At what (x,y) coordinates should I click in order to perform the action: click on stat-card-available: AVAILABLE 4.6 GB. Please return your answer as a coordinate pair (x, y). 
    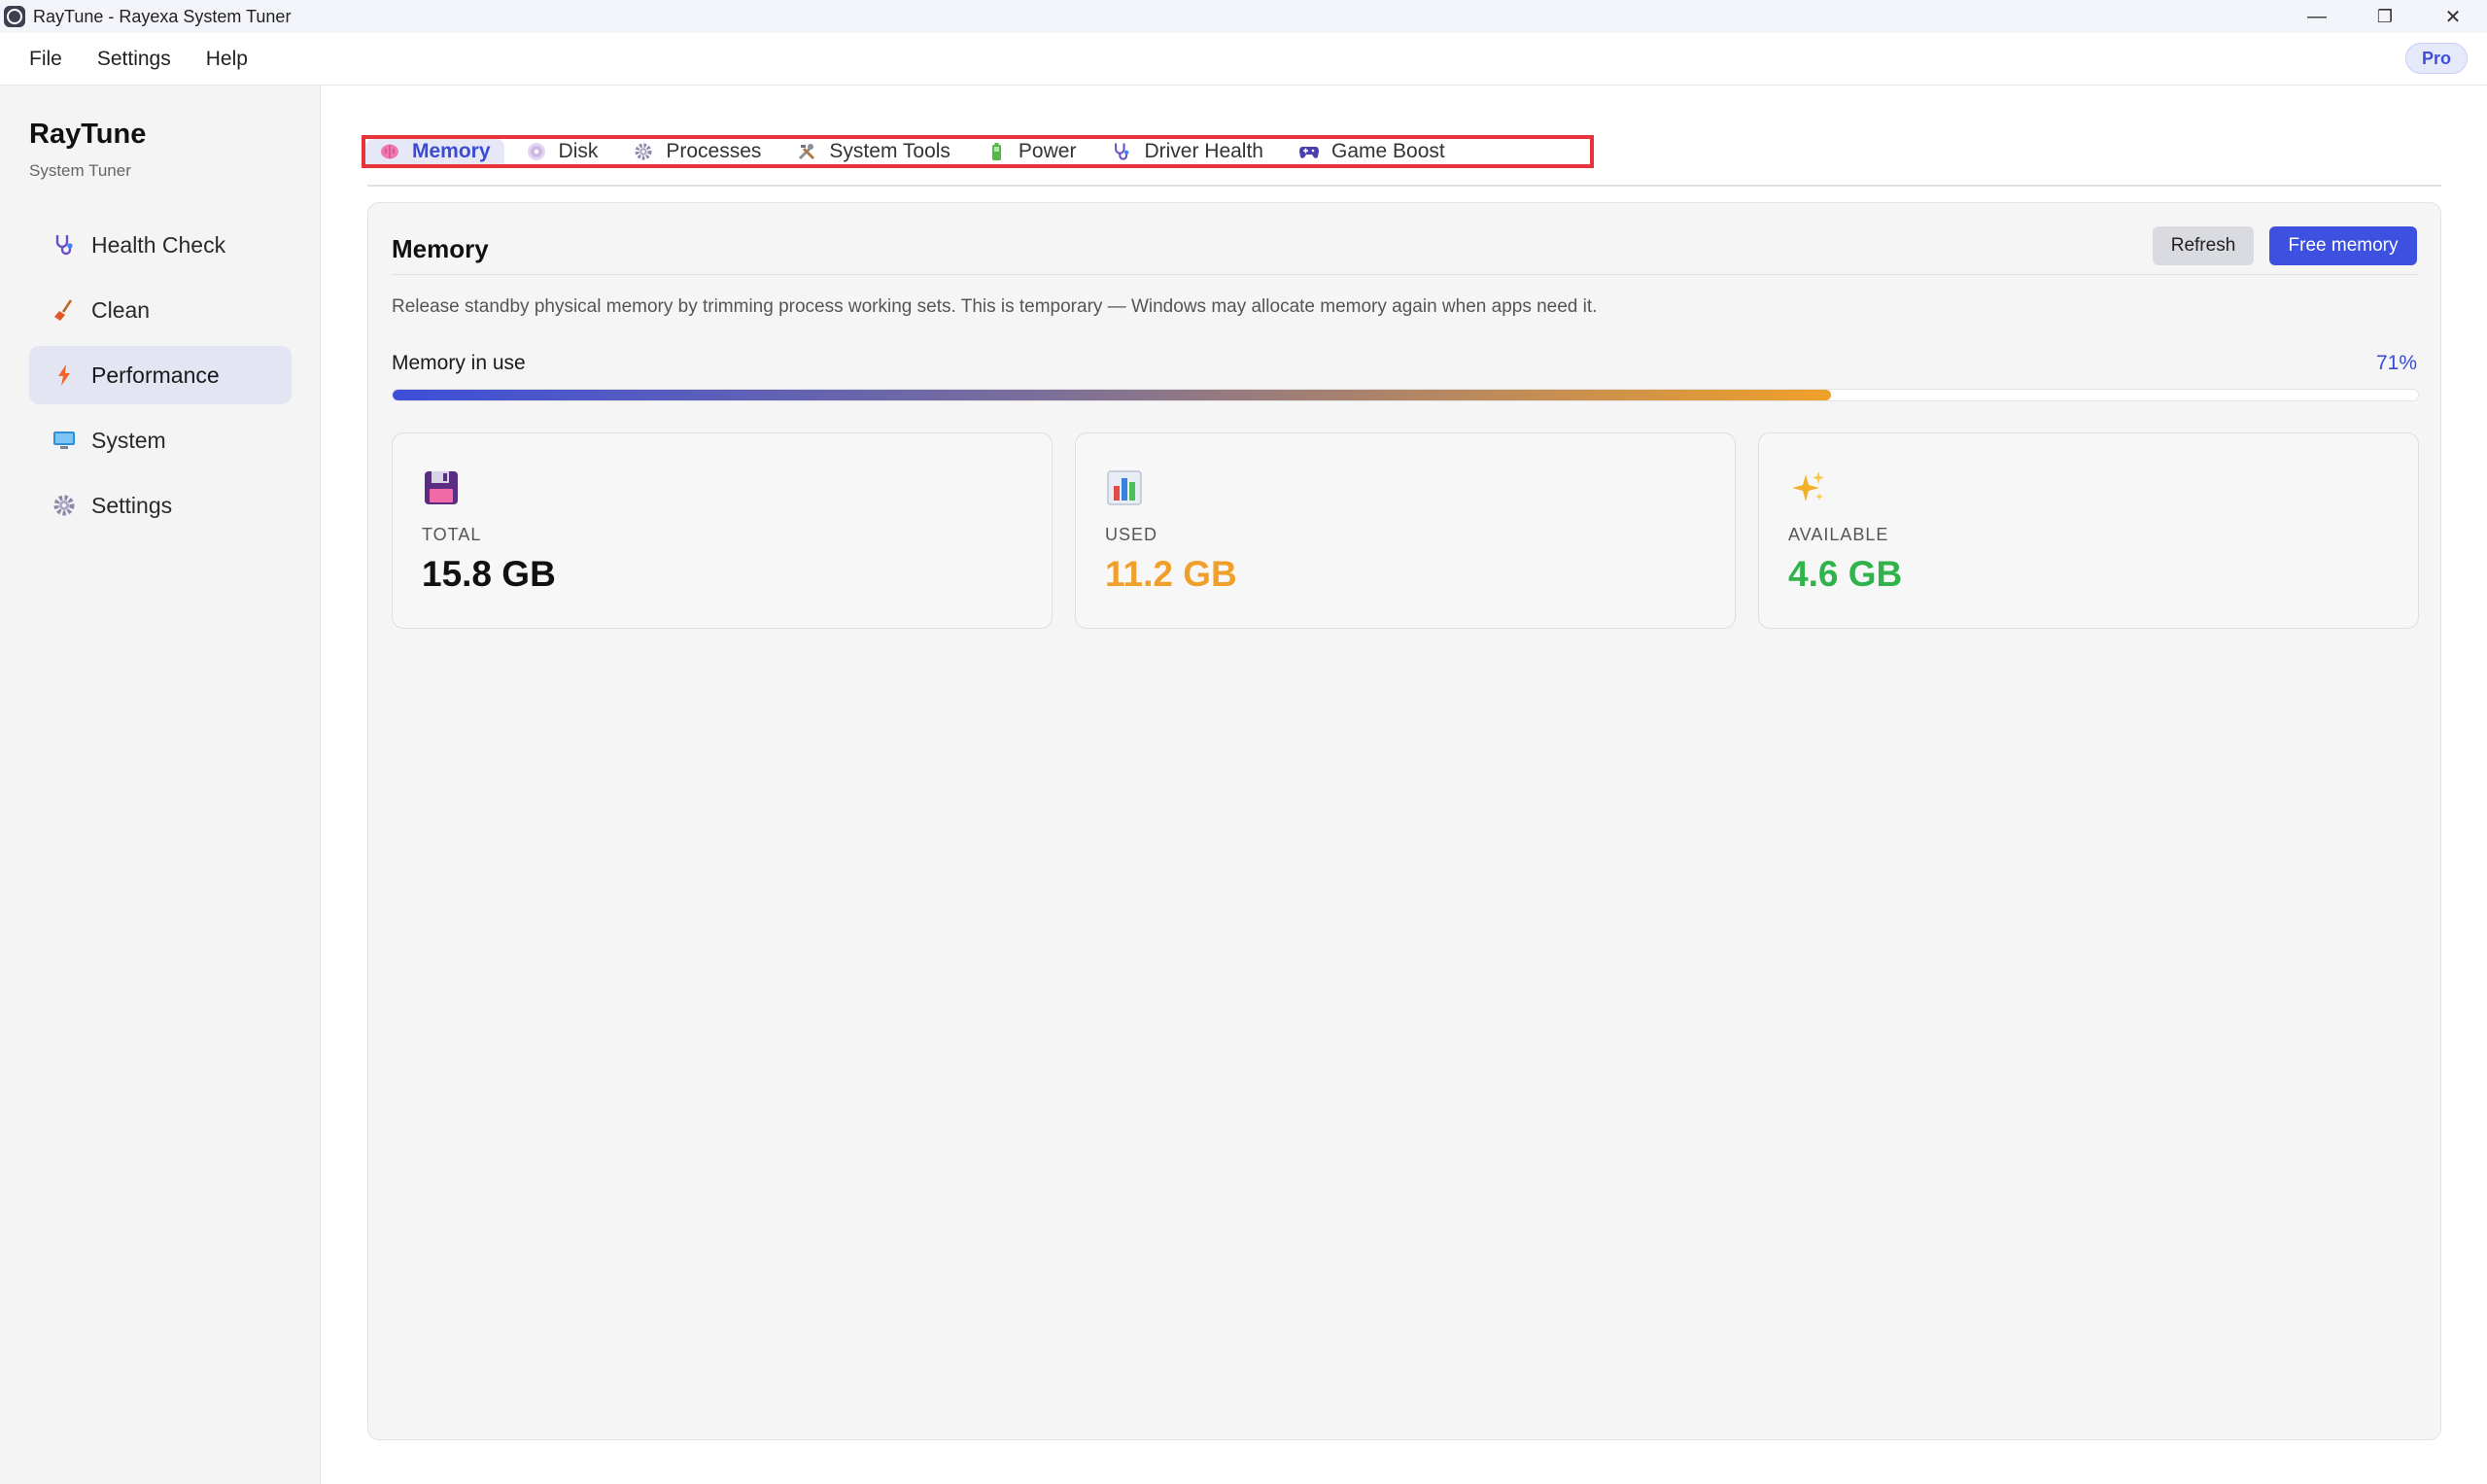
    Looking at the image, I should click on (2088, 530).